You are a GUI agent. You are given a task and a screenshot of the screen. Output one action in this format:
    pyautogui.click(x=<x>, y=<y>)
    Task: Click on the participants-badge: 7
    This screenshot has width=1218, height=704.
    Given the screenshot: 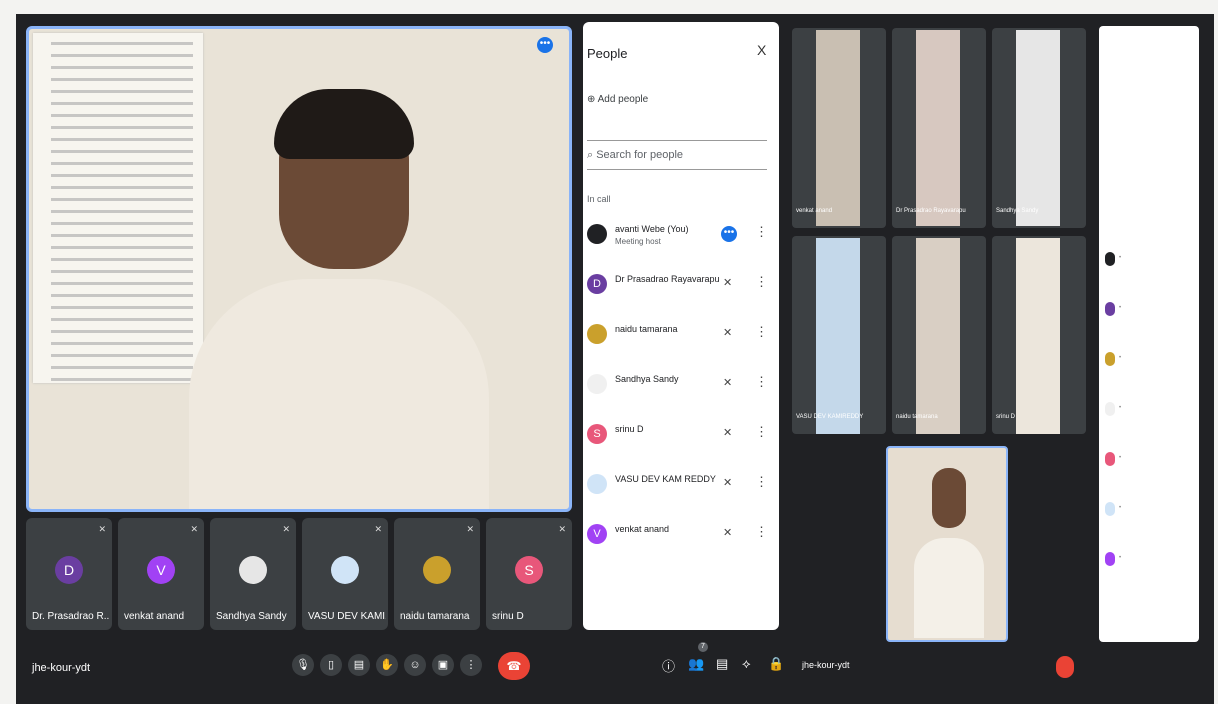 What is the action you would take?
    pyautogui.click(x=703, y=647)
    